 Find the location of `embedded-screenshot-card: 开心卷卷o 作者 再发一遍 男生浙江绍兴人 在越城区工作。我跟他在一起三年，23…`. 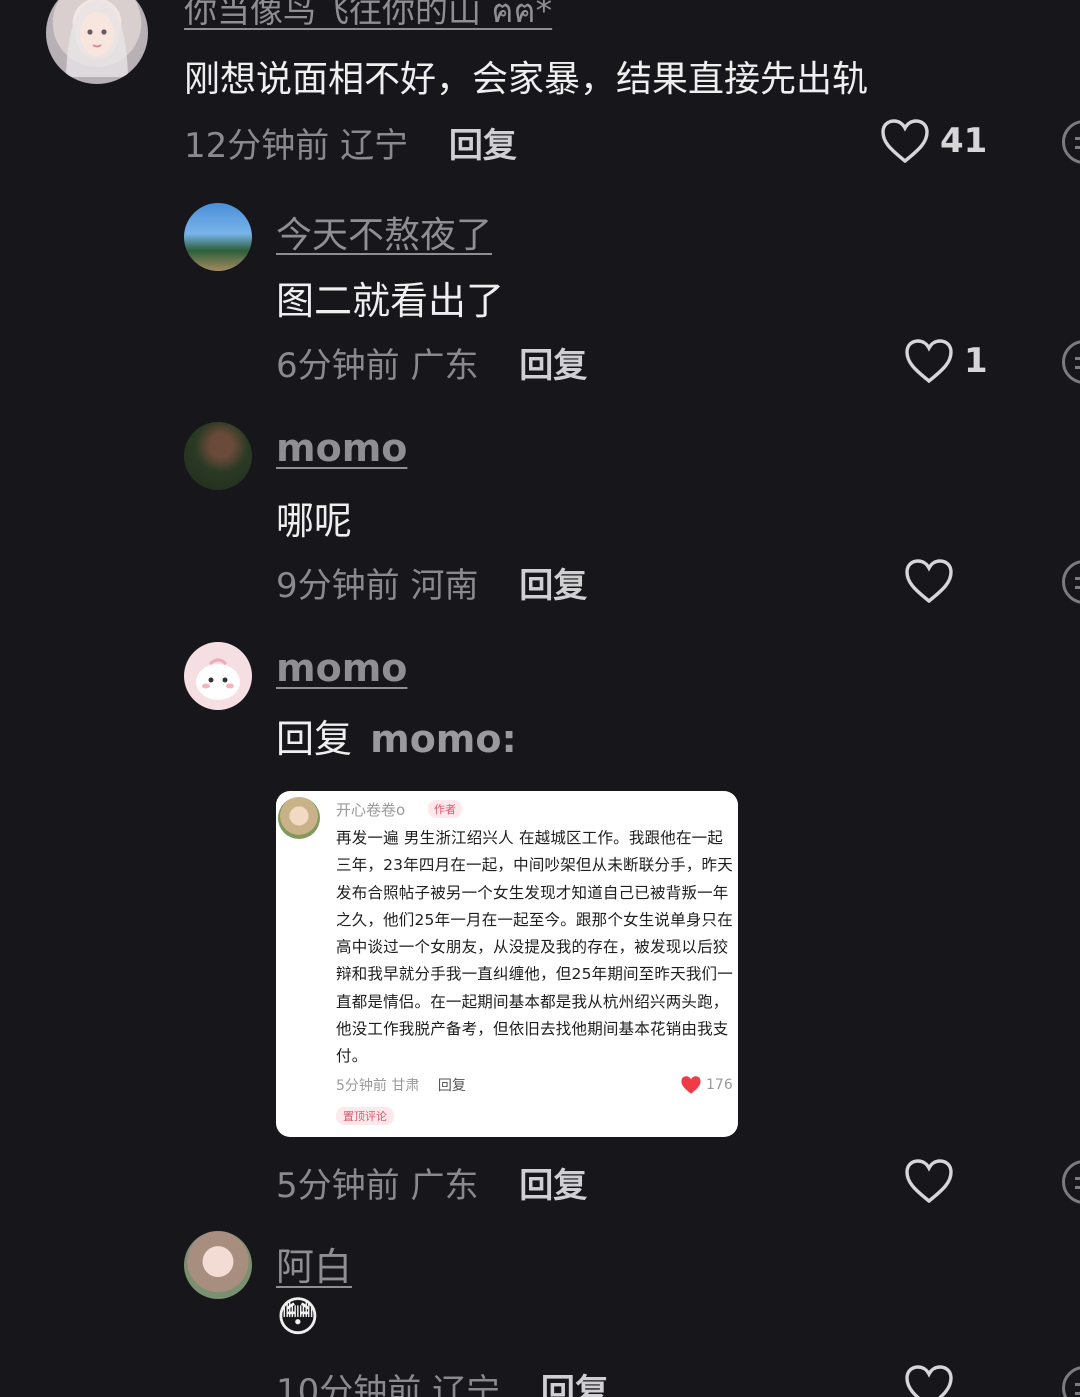

embedded-screenshot-card: 开心卷卷o 作者 再发一遍 男生浙江绍兴人 在越城区工作。我跟他在一起三年，23… is located at coordinates (507, 964).